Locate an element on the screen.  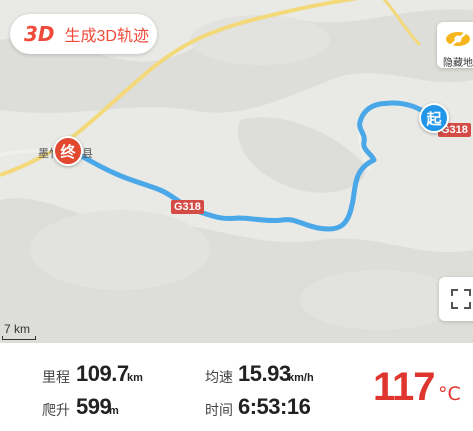
end-marker: 终 is located at coordinates (68, 151).